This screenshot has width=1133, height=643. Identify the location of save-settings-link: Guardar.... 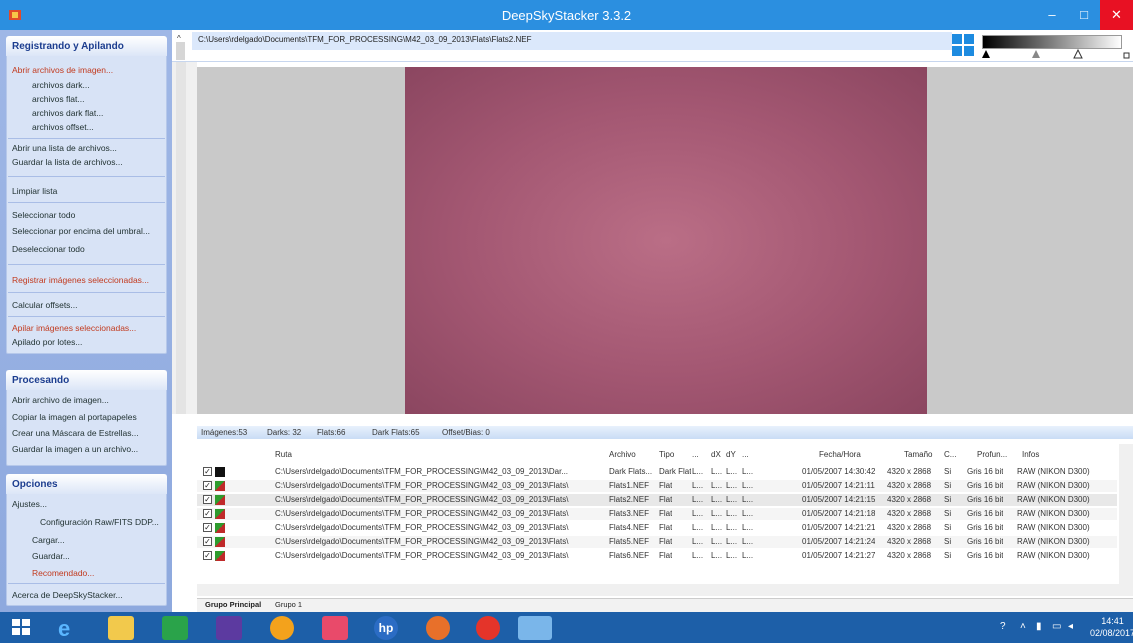
(51, 556).